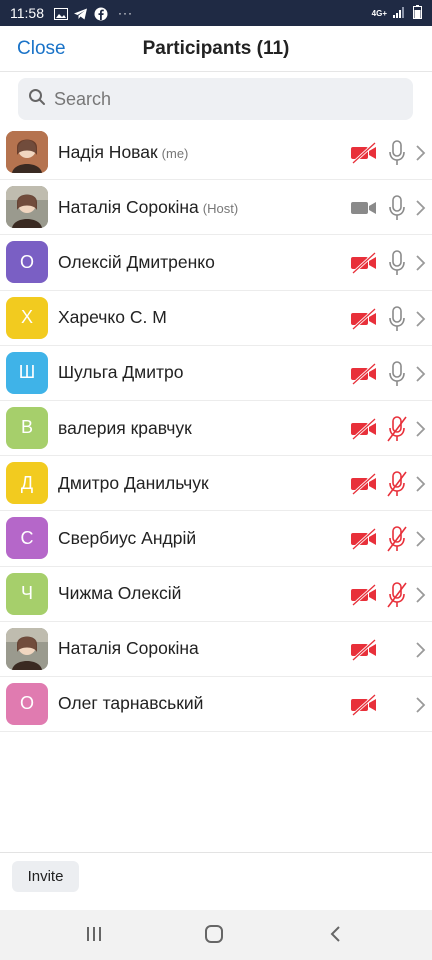 This screenshot has height=960, width=432. I want to click on facebook-icon, so click(101, 14).